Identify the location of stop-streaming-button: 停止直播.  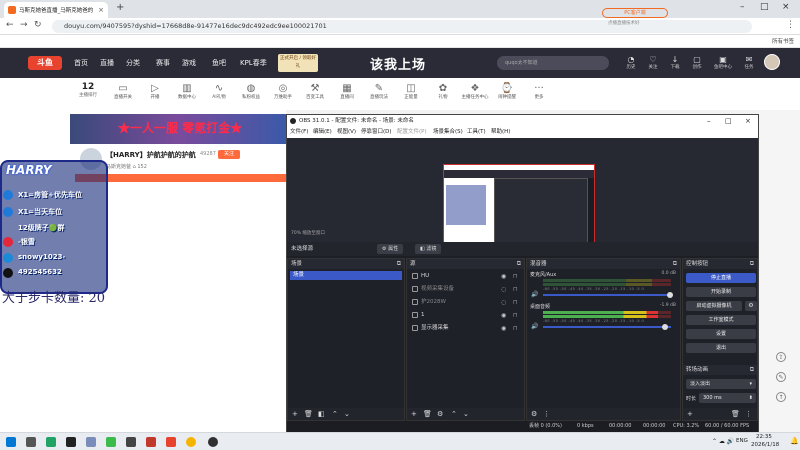
(721, 278).